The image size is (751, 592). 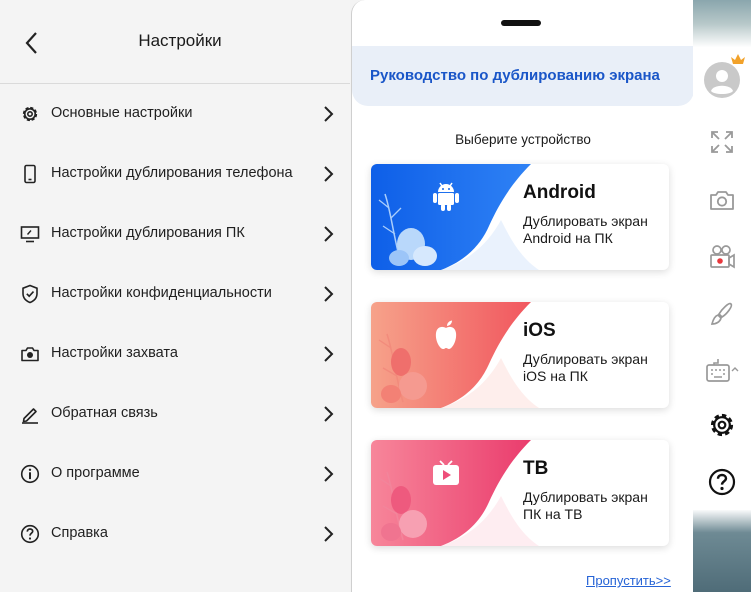 I want to click on menu-item-feedback: Обратная связь, so click(x=175, y=414).